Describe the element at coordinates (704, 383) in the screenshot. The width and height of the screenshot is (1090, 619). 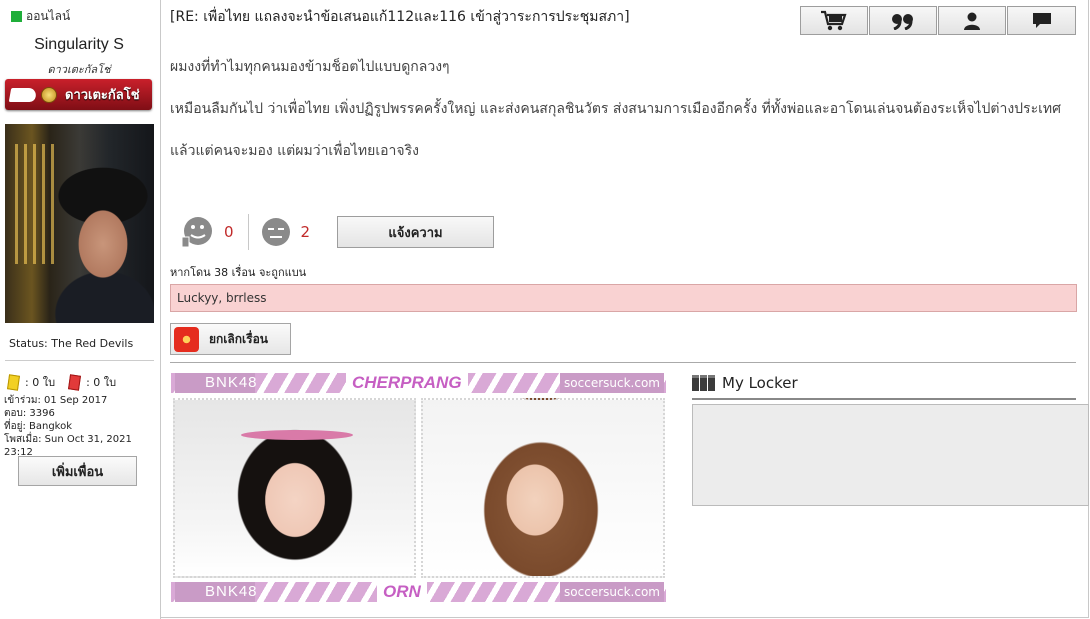
I see `locker-icon` at that location.